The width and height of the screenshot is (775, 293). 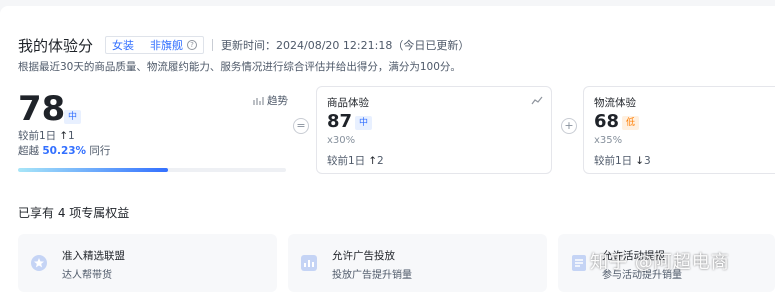 I want to click on benefit-title: 允许广告投放, so click(x=363, y=256).